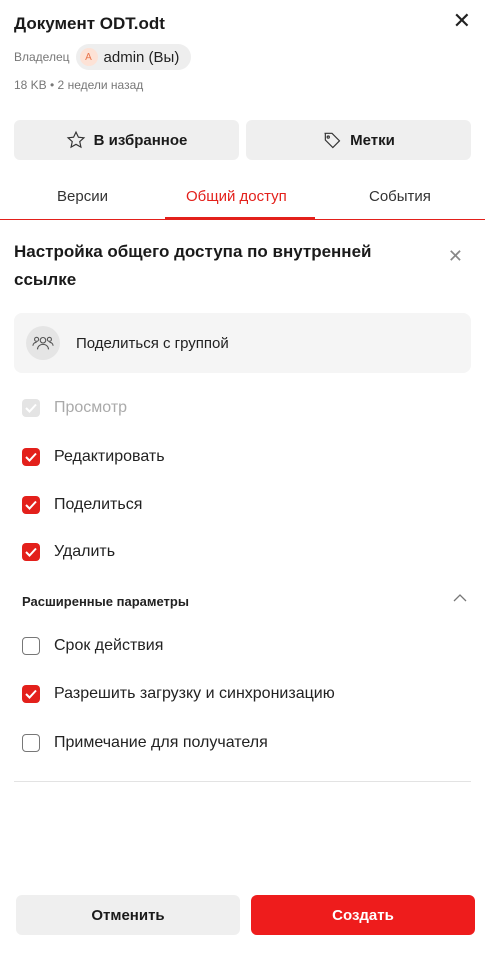  I want to click on action-row: В избранное Метки, so click(242, 140).